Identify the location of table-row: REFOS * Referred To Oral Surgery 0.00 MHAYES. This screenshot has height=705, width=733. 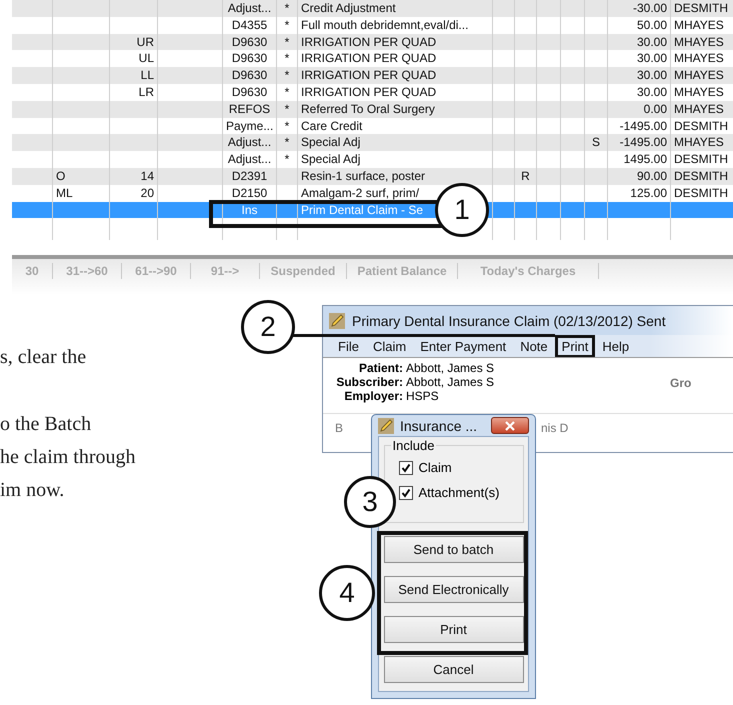
(372, 109).